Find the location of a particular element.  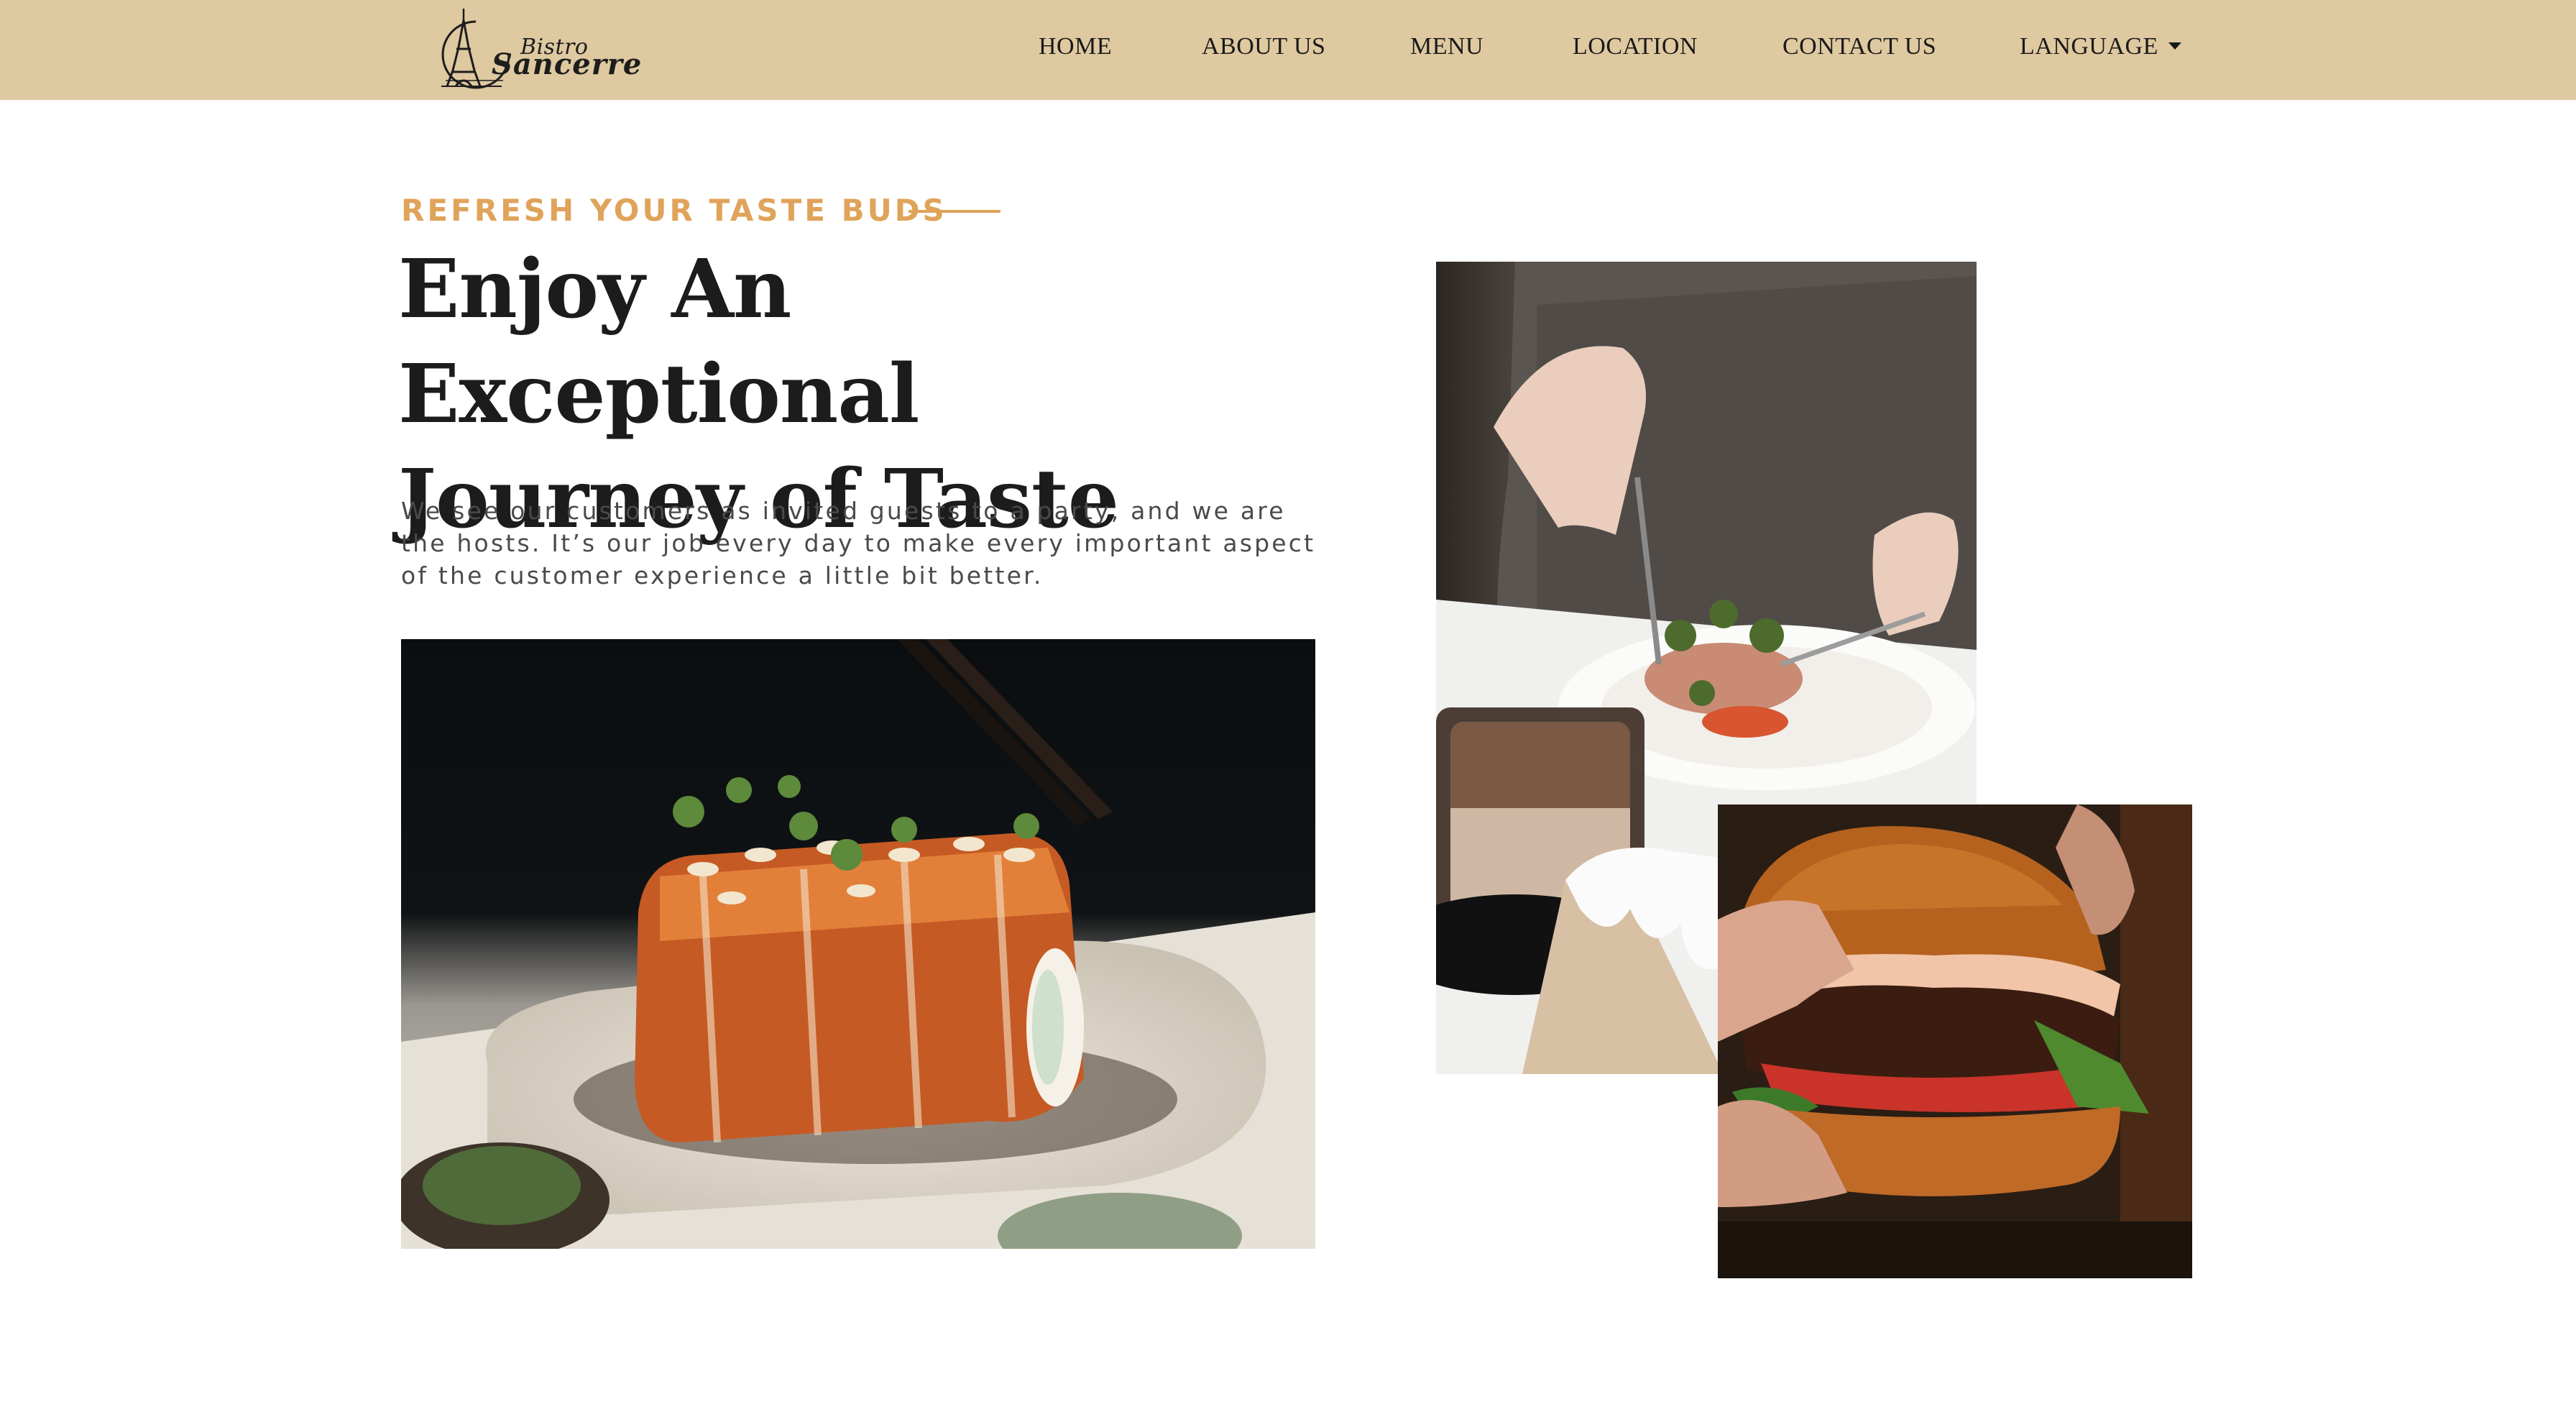

nav-language-label: LANGUAGE is located at coordinates (2089, 46).